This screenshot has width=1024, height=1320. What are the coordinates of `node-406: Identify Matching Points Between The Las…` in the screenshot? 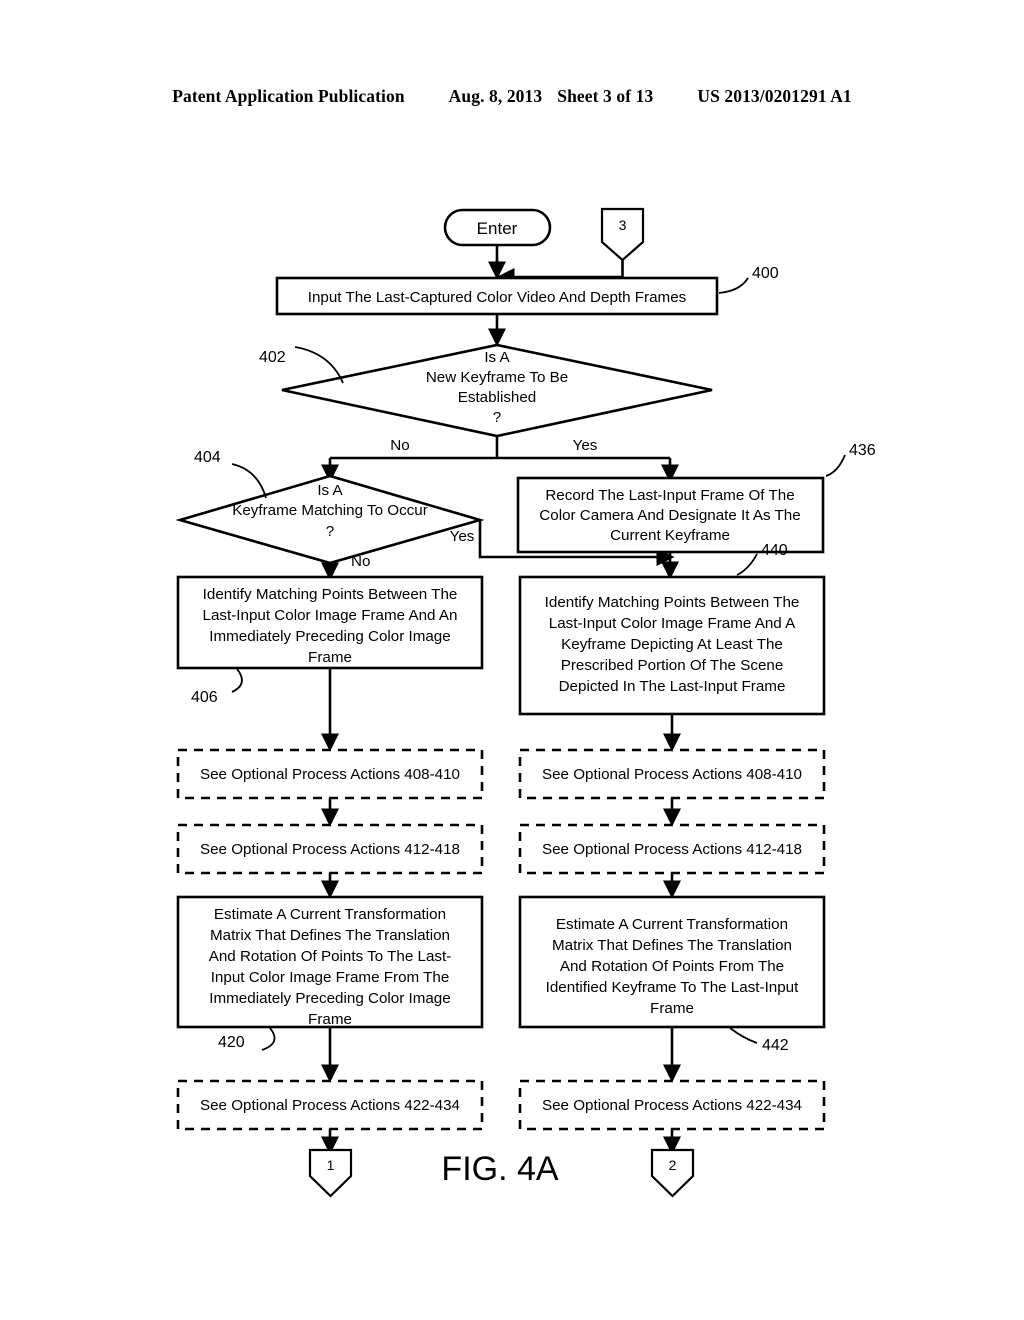 It's located at (330, 622).